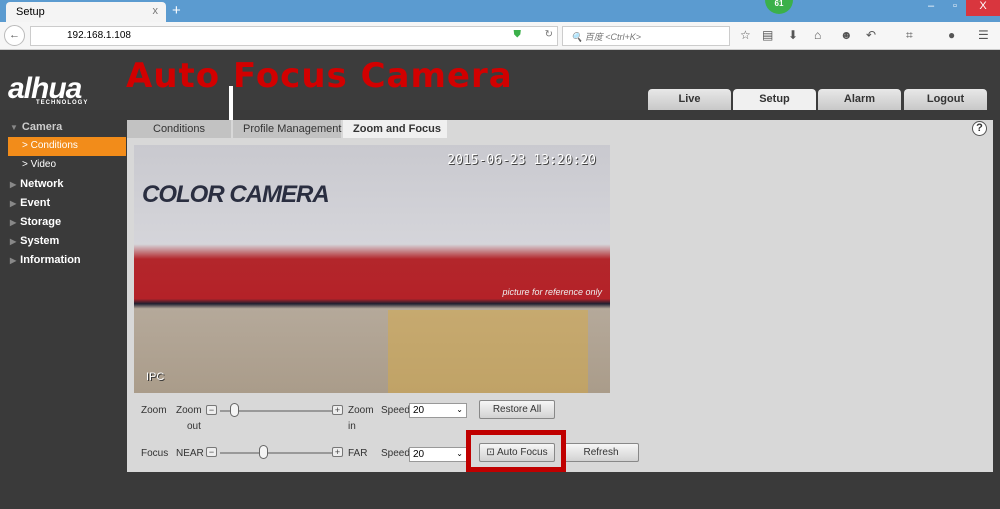 Image resolution: width=1000 pixels, height=509 pixels. Describe the element at coordinates (909, 35) in the screenshot. I see `crop-icon: ⌗` at that location.